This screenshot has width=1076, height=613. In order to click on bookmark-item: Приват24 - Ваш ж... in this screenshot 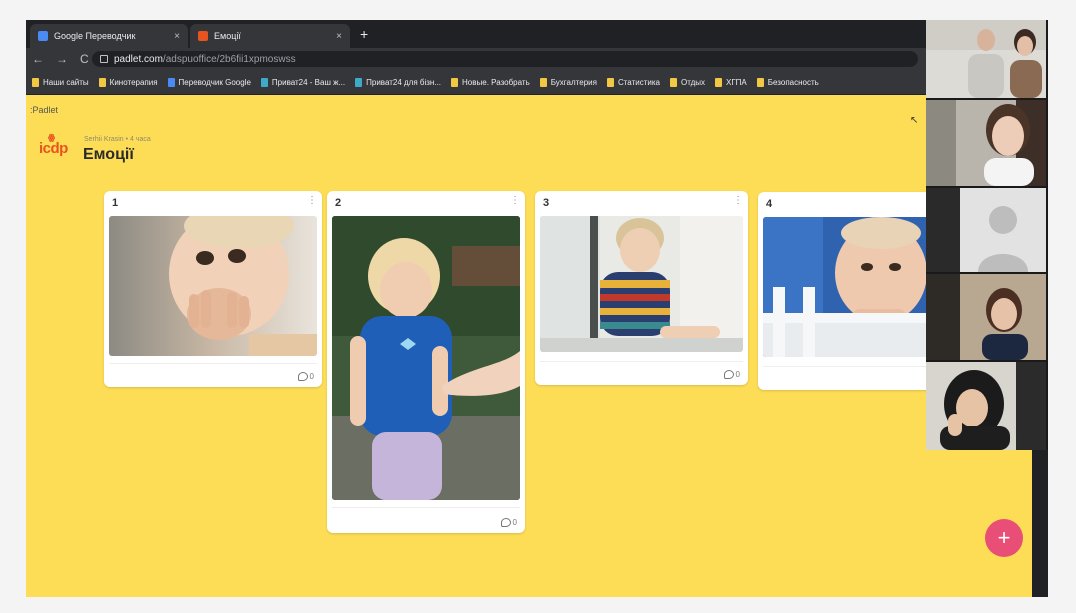, I will do `click(303, 82)`.